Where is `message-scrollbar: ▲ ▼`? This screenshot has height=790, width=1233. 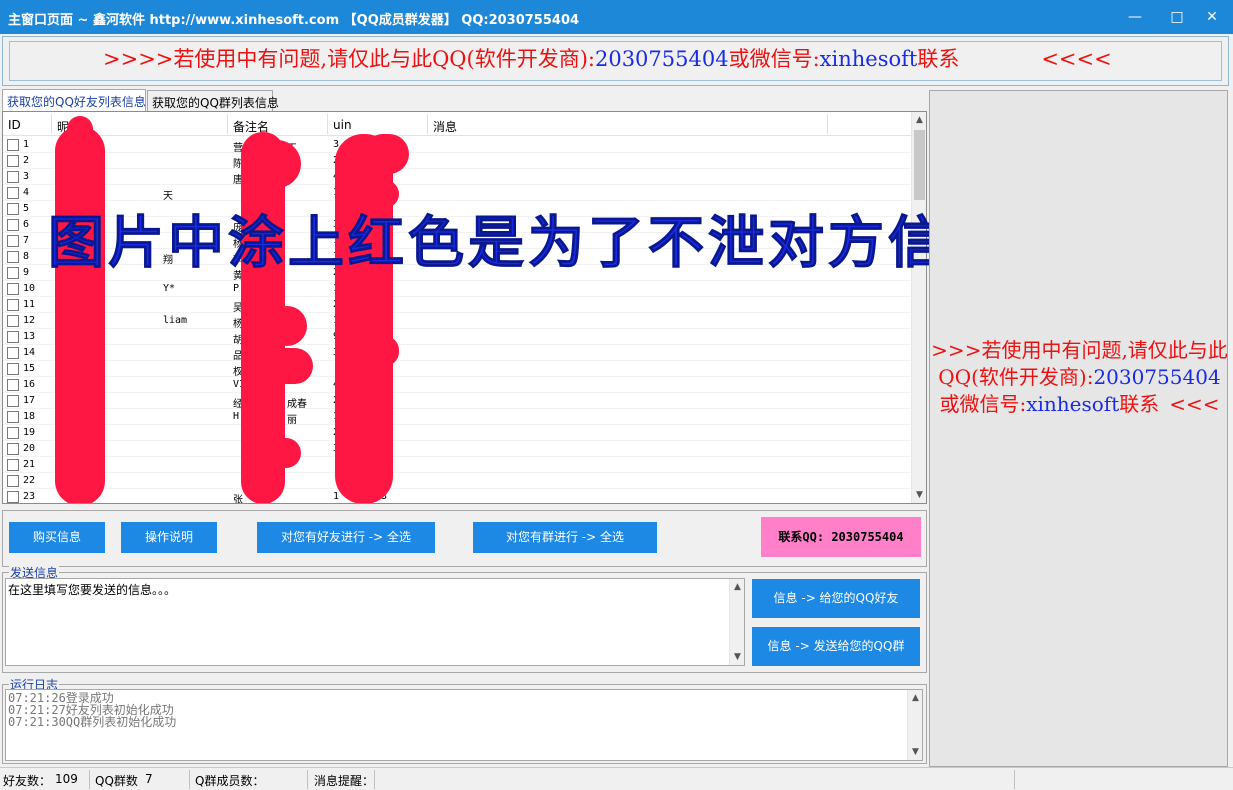
message-scrollbar: ▲ ▼ is located at coordinates (736, 622).